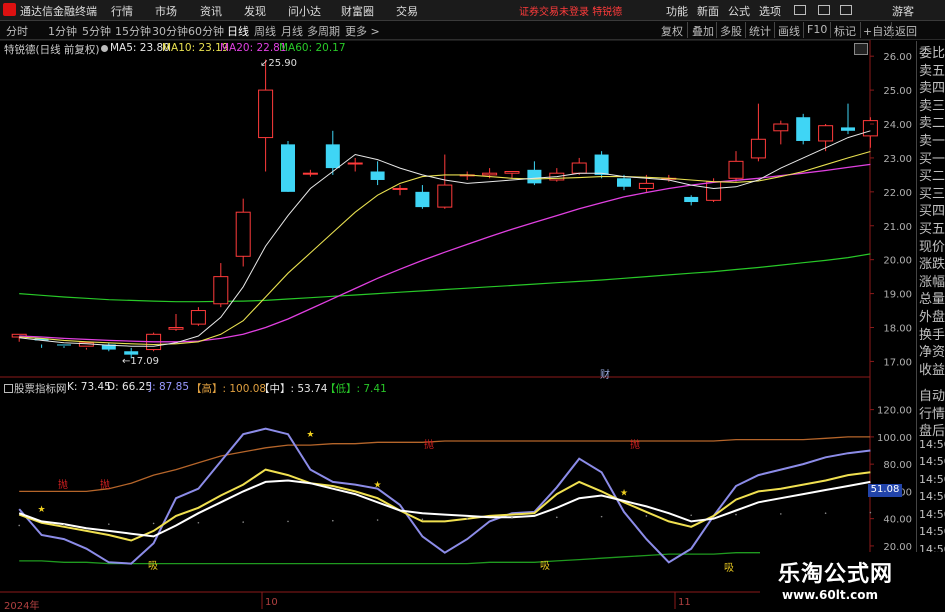  Describe the element at coordinates (897, 465) in the screenshot. I see `indicator-axis-label: 80.00` at that location.